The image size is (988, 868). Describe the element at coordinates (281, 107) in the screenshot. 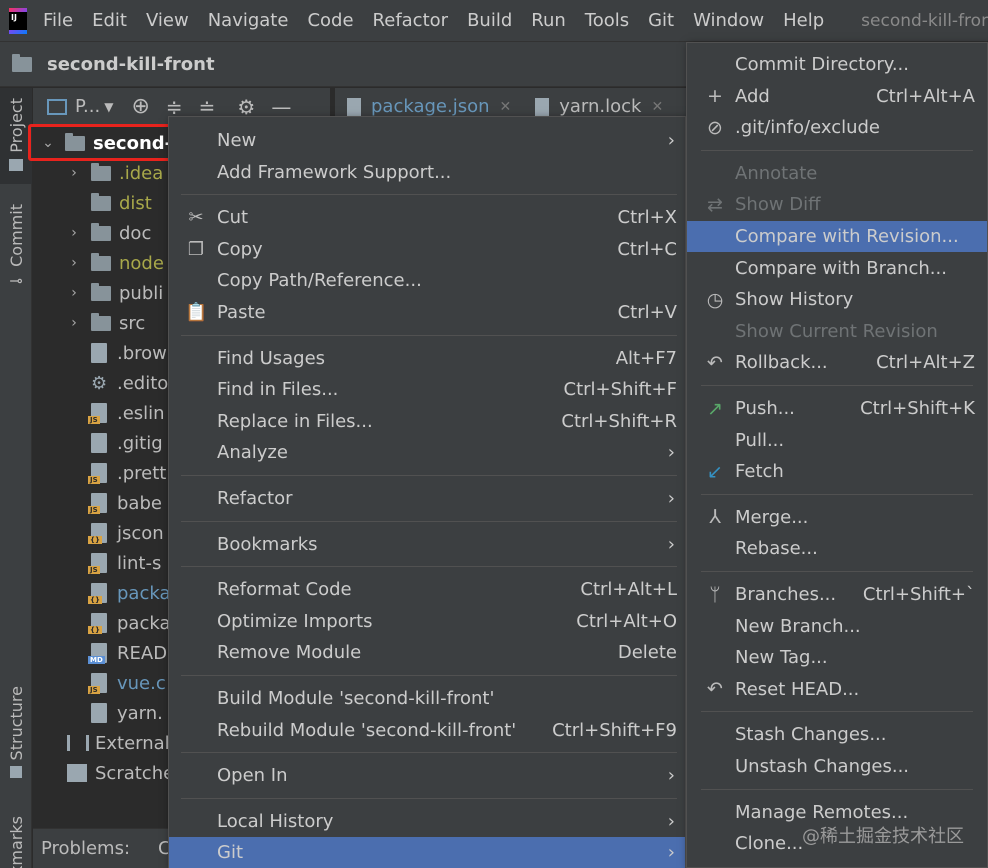

I see `hide-icon: —` at that location.